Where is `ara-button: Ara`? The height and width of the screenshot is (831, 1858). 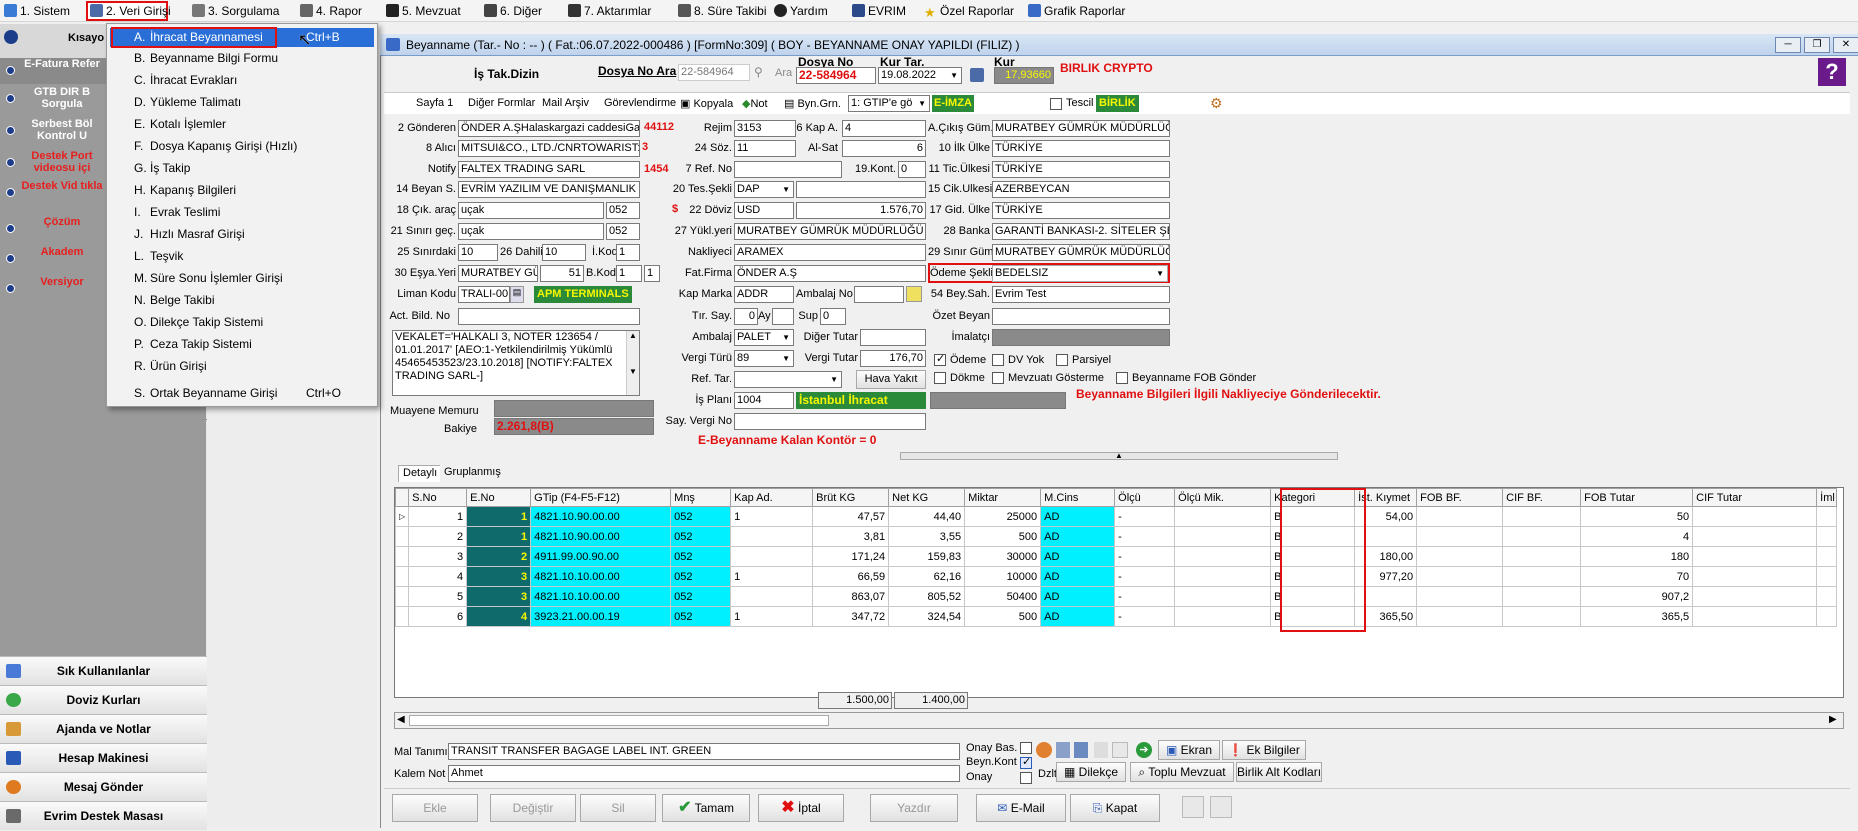
ara-button: Ara is located at coordinates (783, 73).